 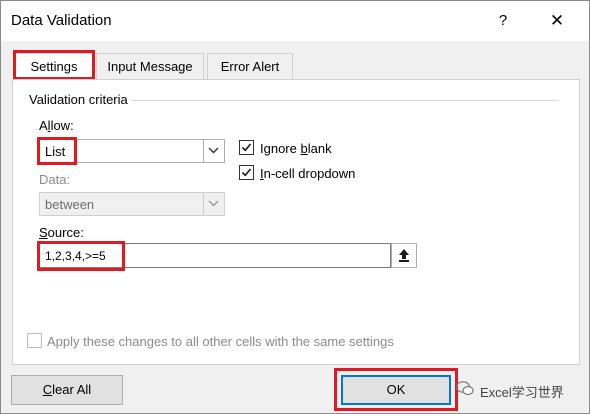 What do you see at coordinates (78, 99) in the screenshot?
I see `validation-criteria-label: Validation criteria` at bounding box center [78, 99].